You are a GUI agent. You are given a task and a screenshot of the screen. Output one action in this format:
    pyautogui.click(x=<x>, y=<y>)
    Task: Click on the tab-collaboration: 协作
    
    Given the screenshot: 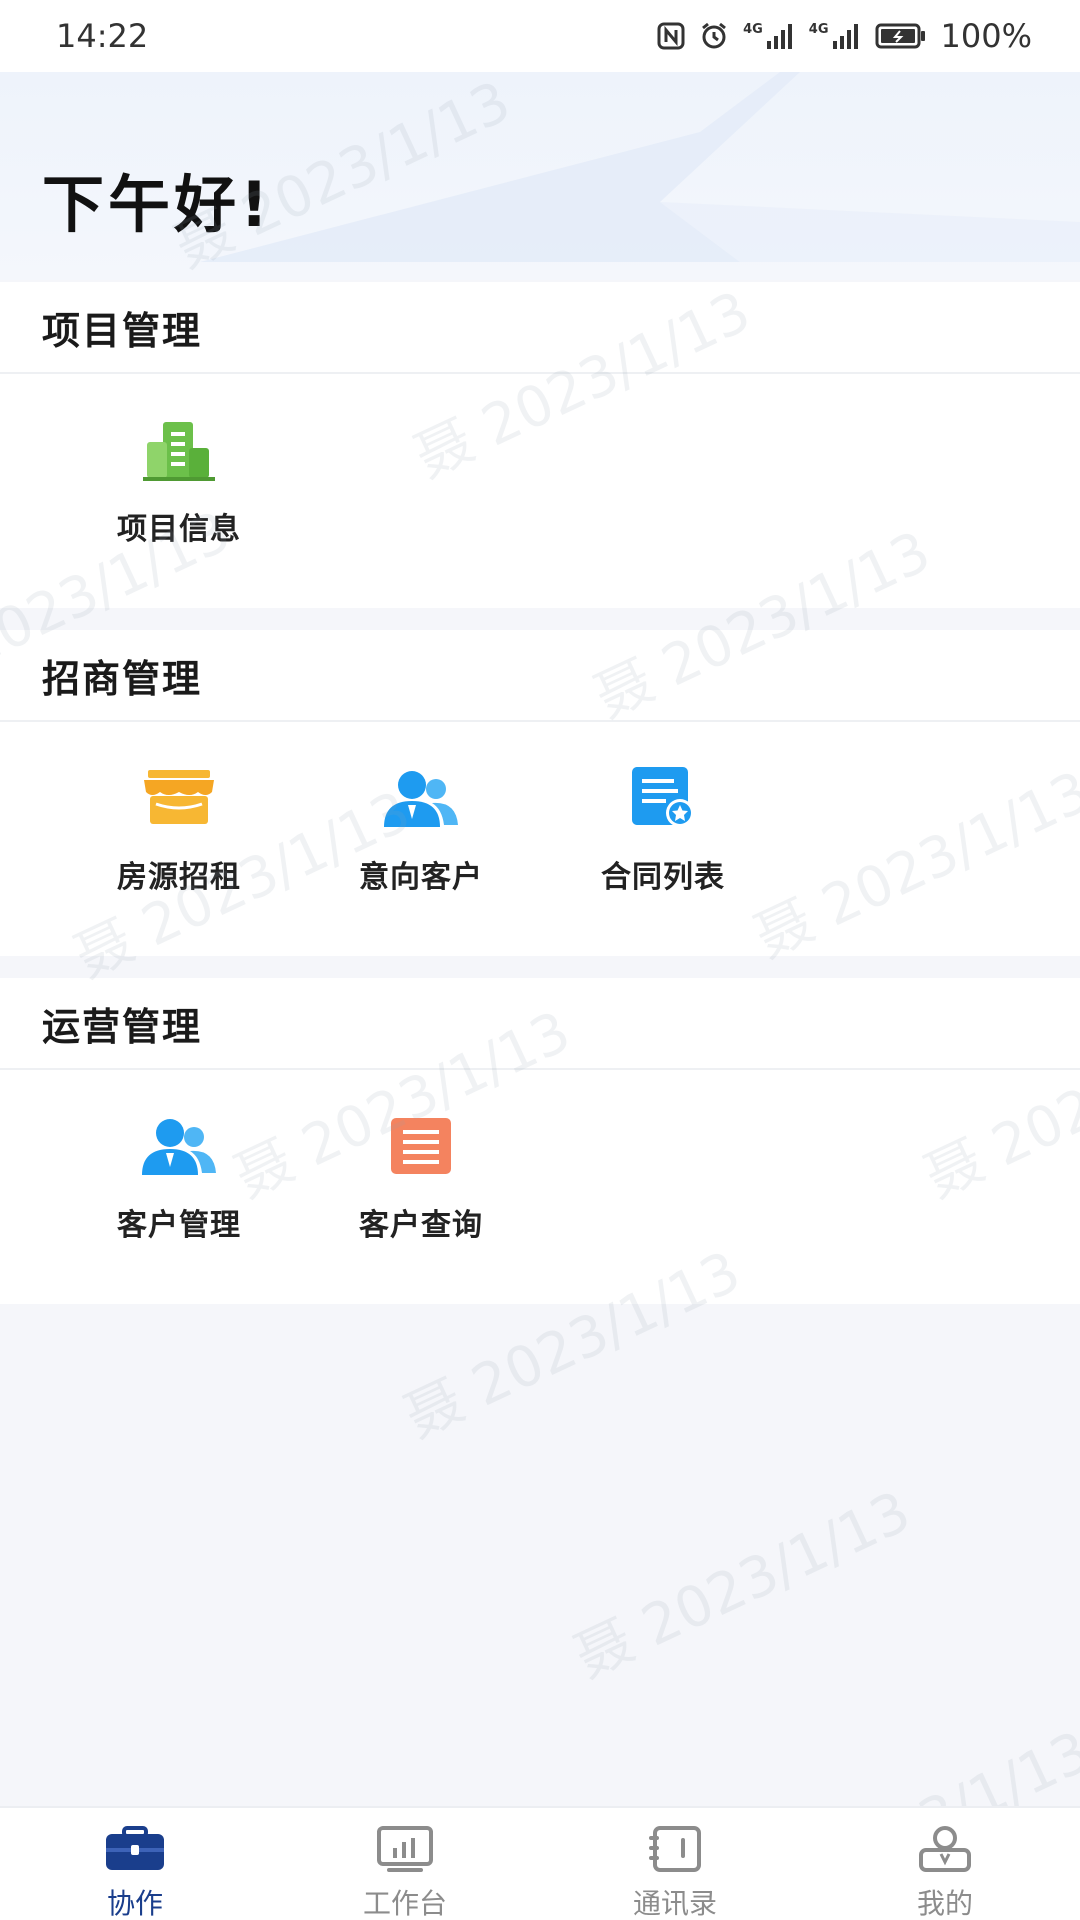 What is the action you would take?
    pyautogui.click(x=135, y=1864)
    